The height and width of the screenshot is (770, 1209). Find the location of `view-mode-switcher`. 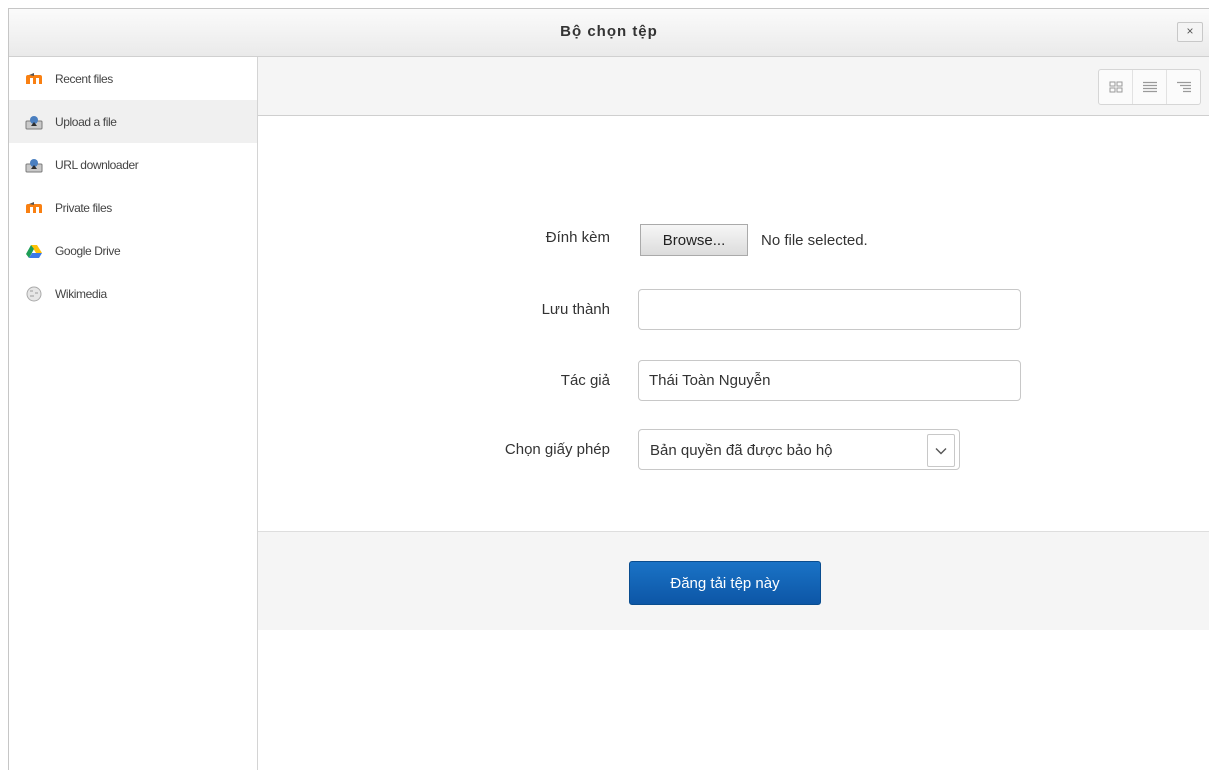

view-mode-switcher is located at coordinates (1149, 87).